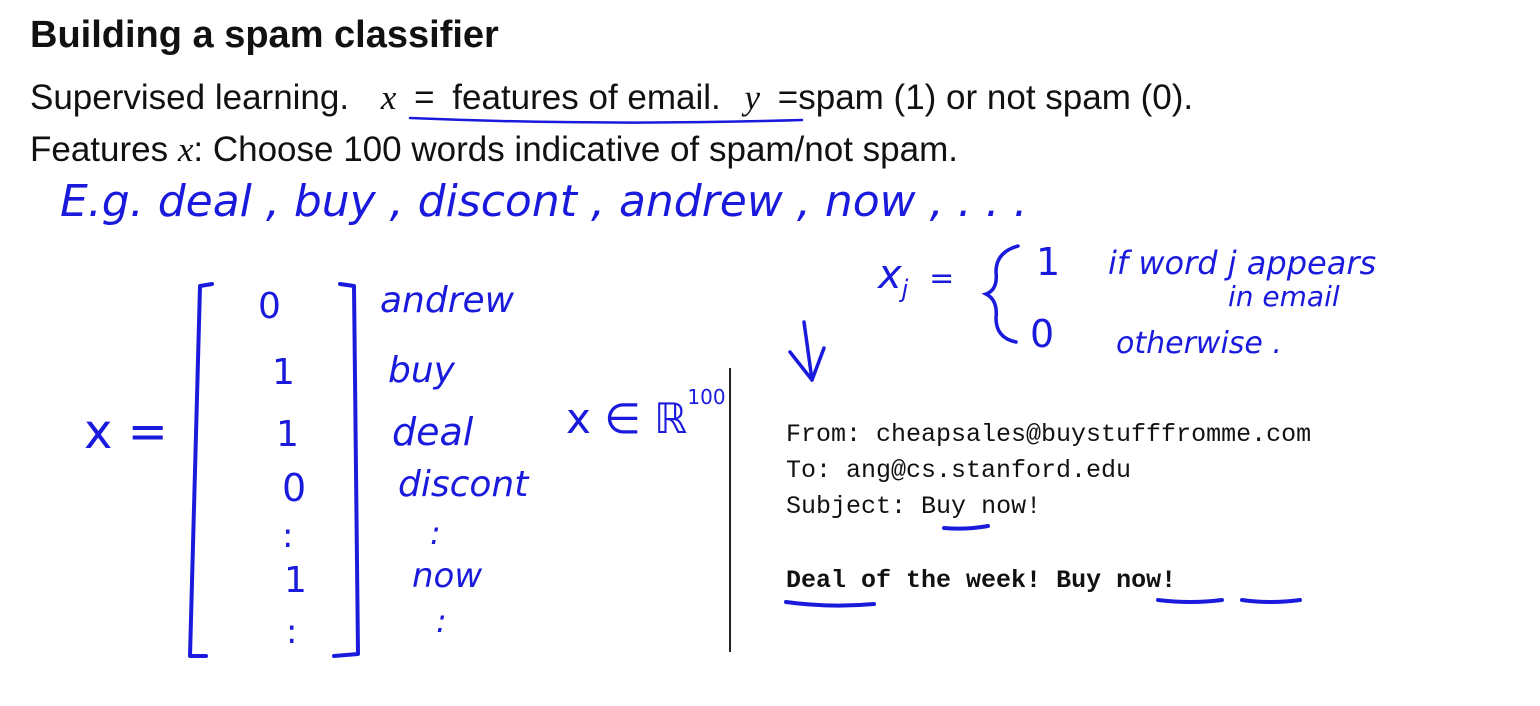 Image resolution: width=1540 pixels, height=706 pixels. Describe the element at coordinates (942, 278) in the screenshot. I see `xj-equals: =` at that location.